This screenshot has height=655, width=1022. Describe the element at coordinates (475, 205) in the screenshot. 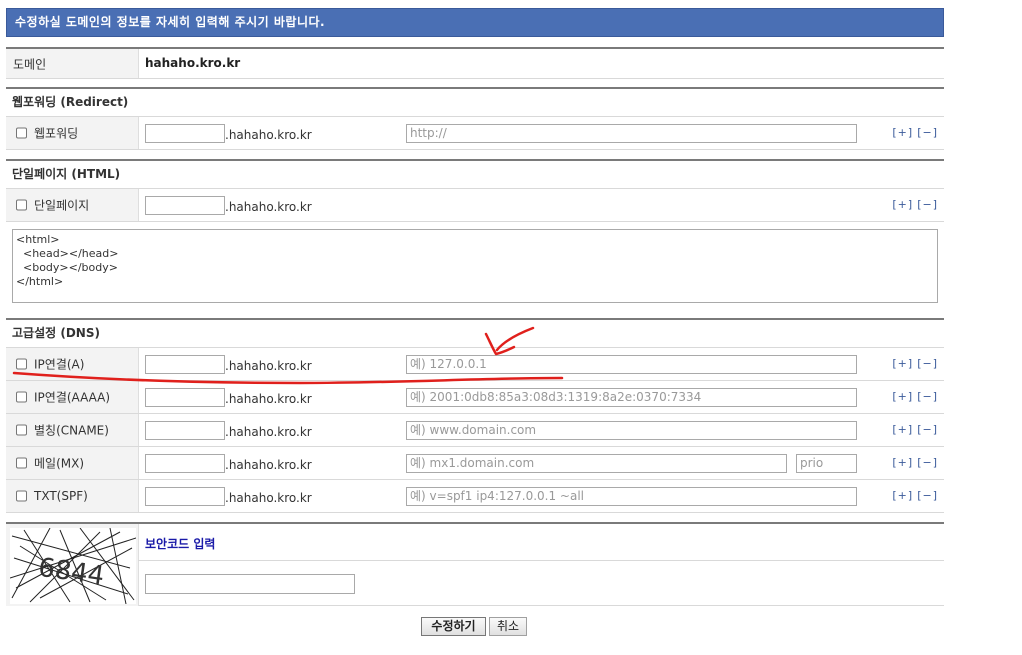

I see `html-row: 단일페이지 .hahaho.kro.kr [+] [−]` at that location.